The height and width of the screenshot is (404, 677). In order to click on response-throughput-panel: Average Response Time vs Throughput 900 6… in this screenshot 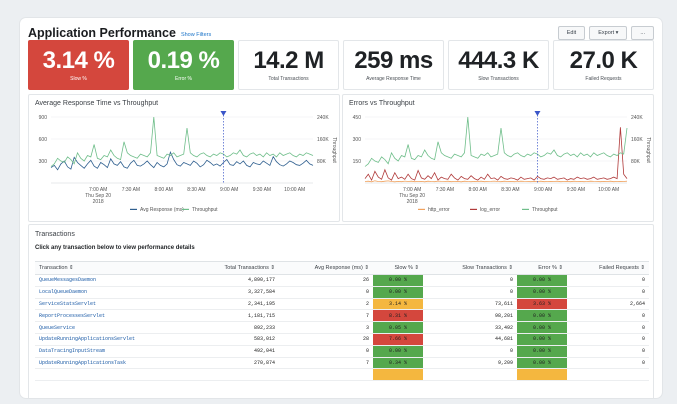, I will do `click(184, 158)`.